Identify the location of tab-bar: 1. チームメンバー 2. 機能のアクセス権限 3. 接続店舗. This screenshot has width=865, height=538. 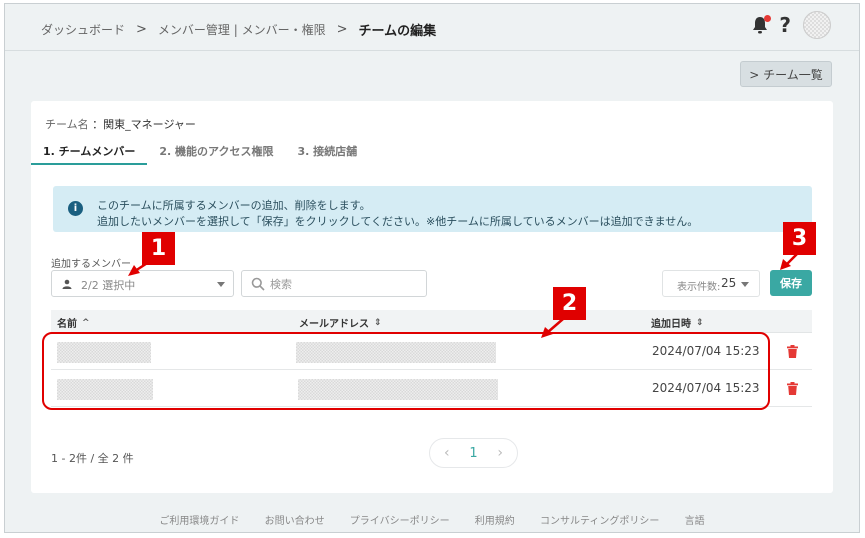
(200, 151).